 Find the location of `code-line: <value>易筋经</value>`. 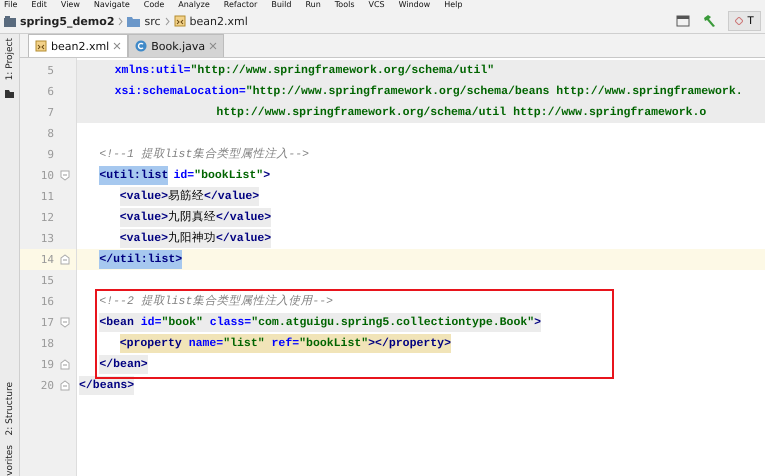

code-line: <value>易筋经</value> is located at coordinates (169, 196).